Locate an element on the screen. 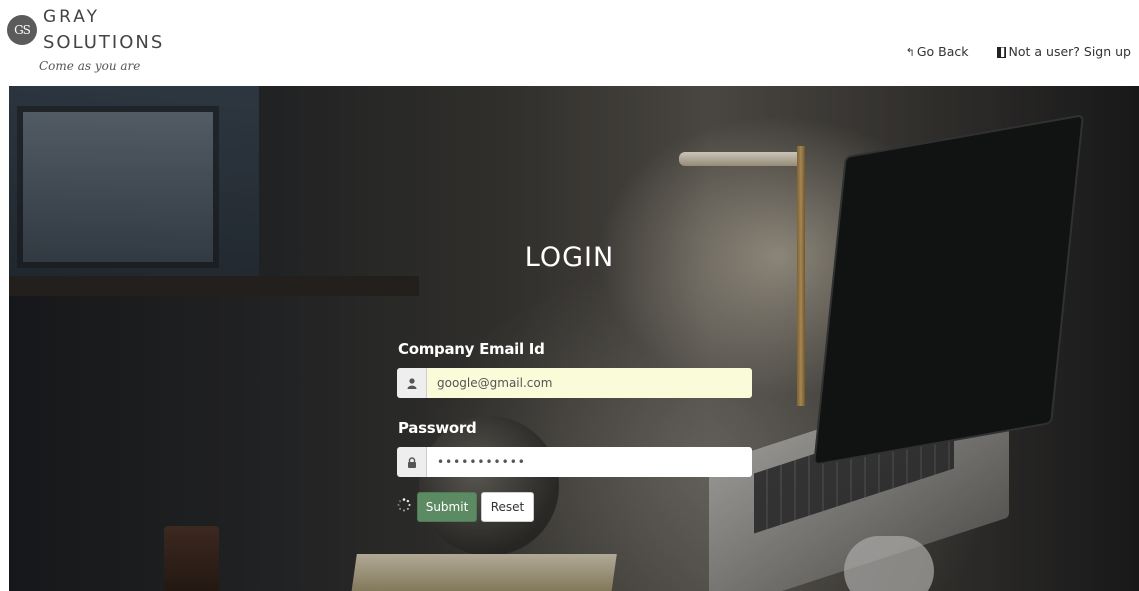 This screenshot has height=591, width=1139. email-field is located at coordinates (589, 383).